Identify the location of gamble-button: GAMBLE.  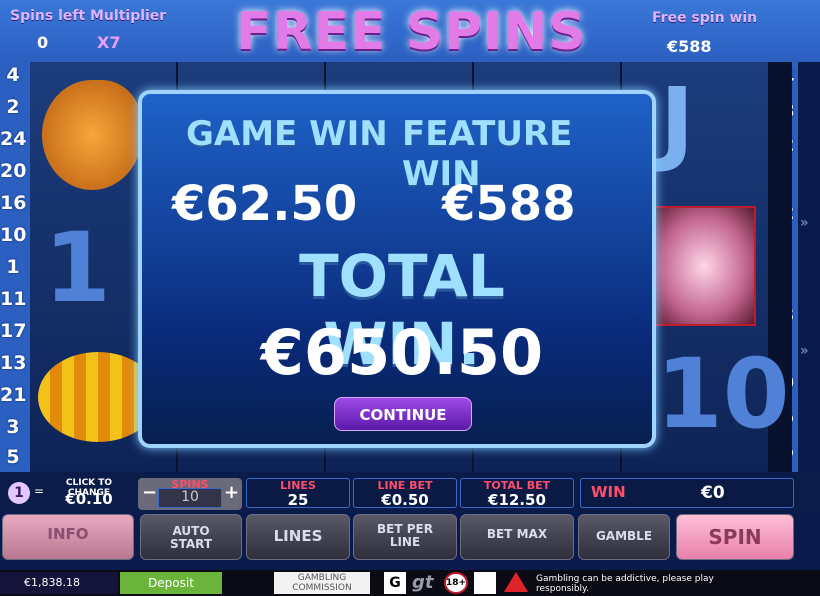
(624, 537).